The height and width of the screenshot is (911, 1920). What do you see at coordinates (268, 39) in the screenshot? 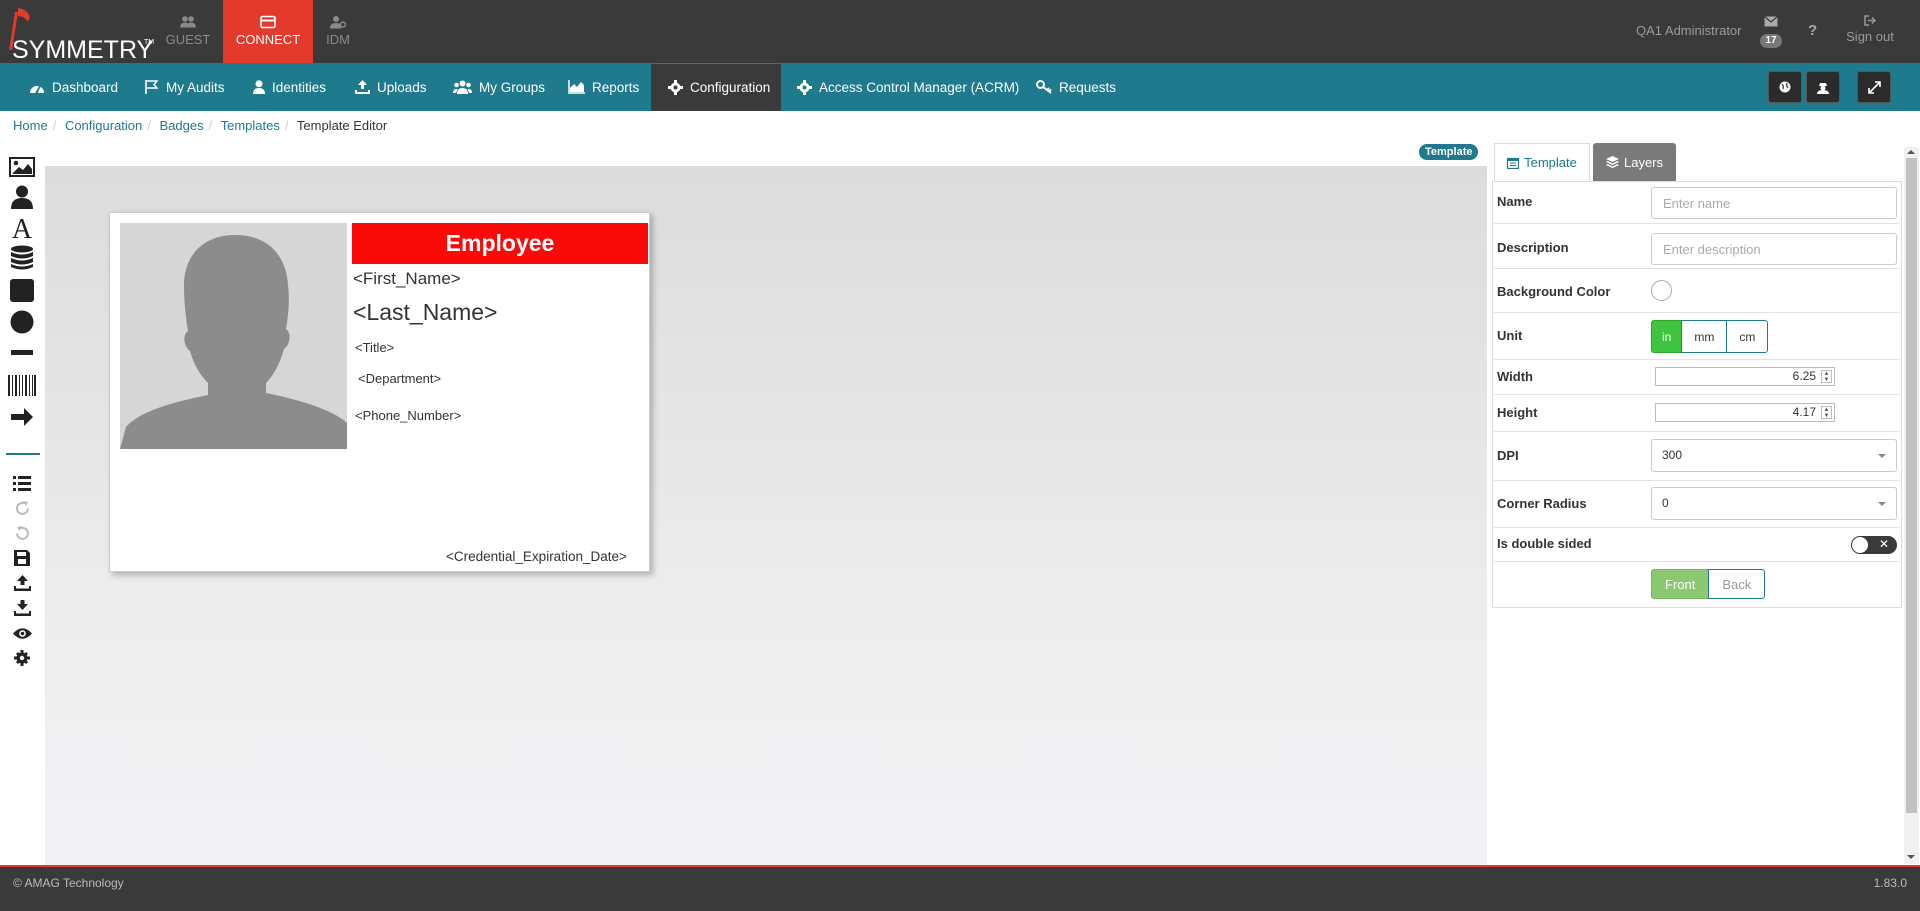
I see `app-tab-label: CONNECT` at bounding box center [268, 39].